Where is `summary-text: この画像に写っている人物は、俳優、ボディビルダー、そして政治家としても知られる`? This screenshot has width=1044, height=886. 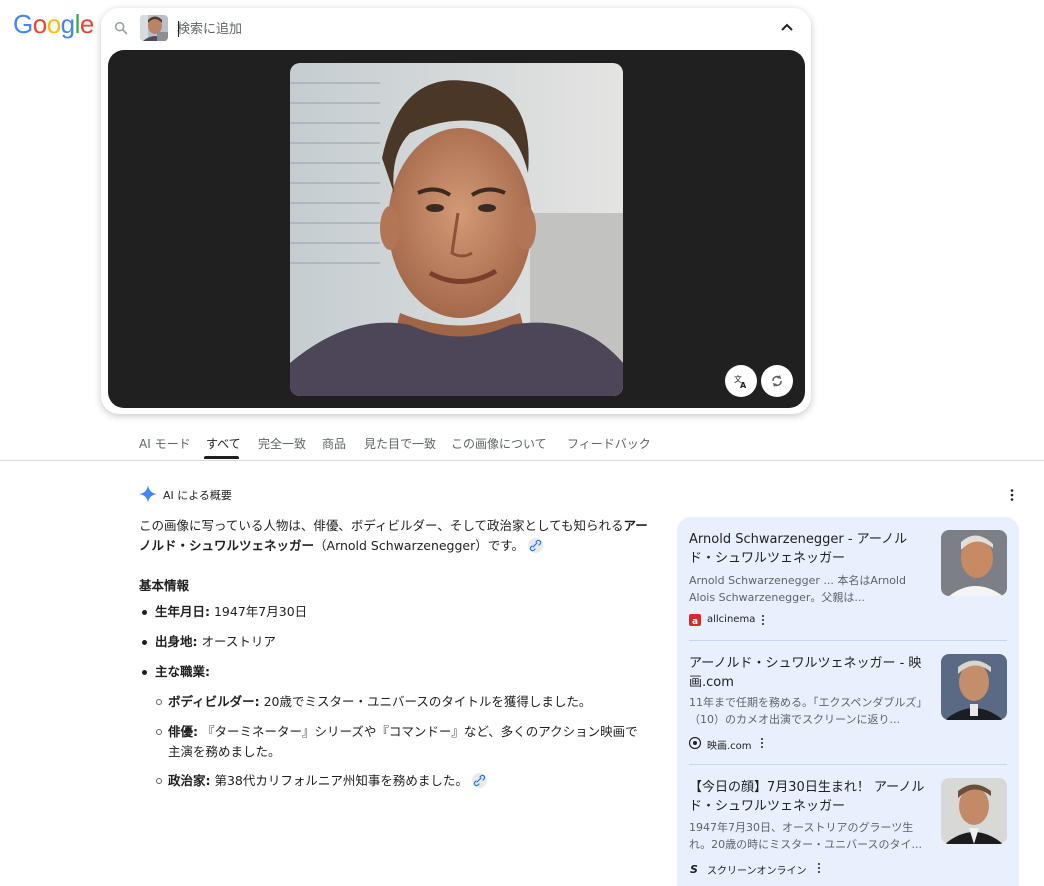 summary-text: この画像に写っている人物は、俳優、ボディビルダー、そして政治家としても知られる is located at coordinates (381, 525).